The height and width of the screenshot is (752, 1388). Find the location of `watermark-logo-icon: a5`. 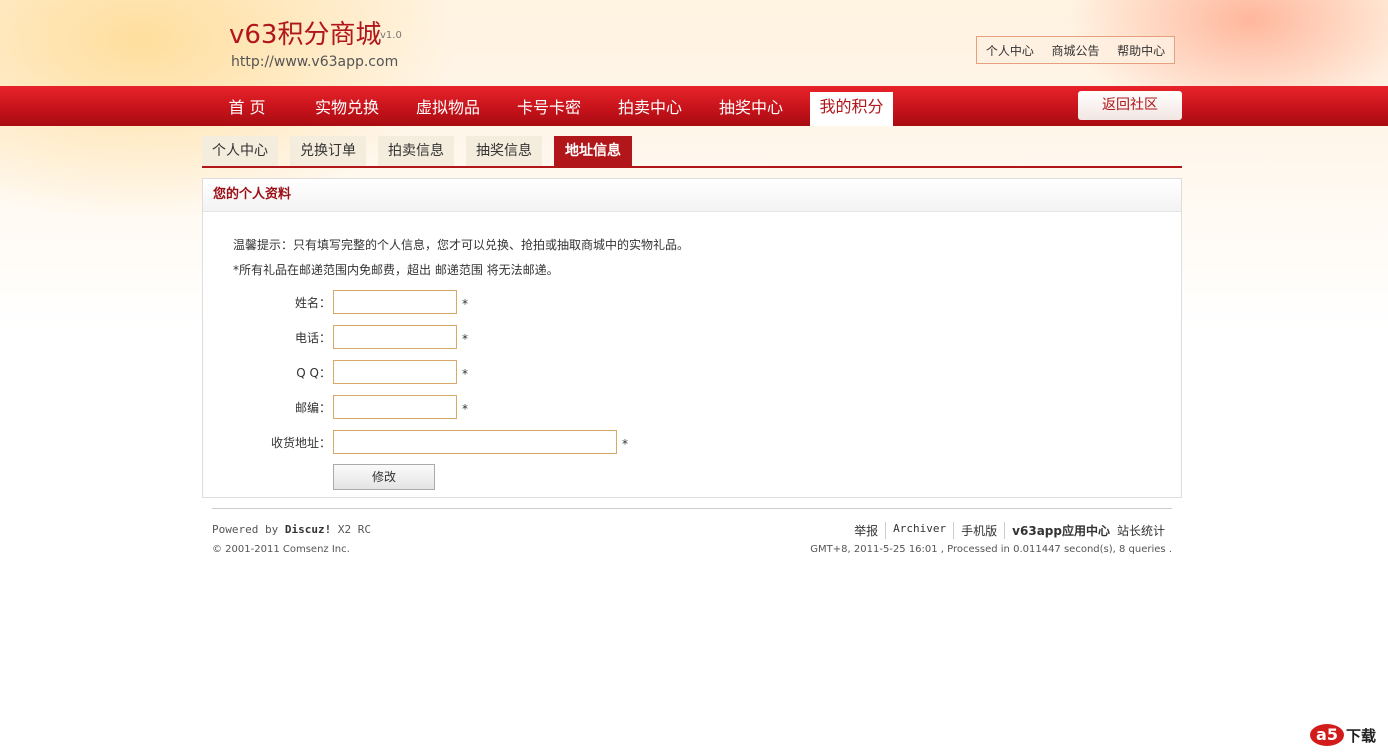

watermark-logo-icon: a5 is located at coordinates (1326, 735).